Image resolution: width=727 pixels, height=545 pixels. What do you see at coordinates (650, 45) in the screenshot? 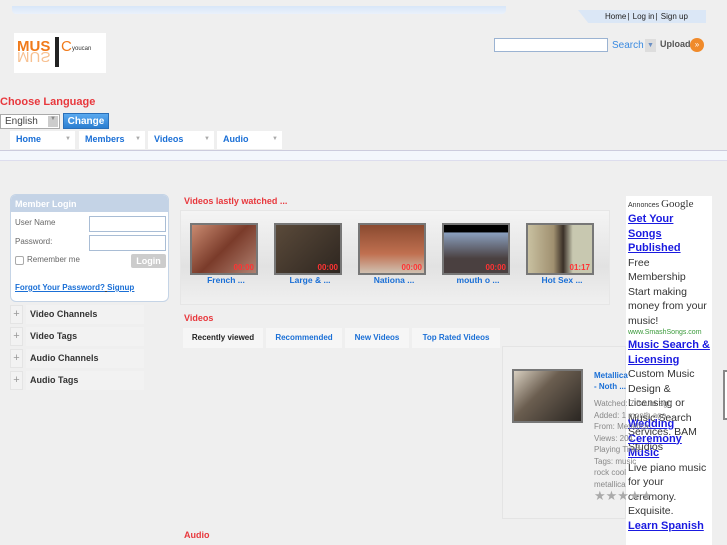
I see `search-dropdown-icon: ▼` at bounding box center [650, 45].